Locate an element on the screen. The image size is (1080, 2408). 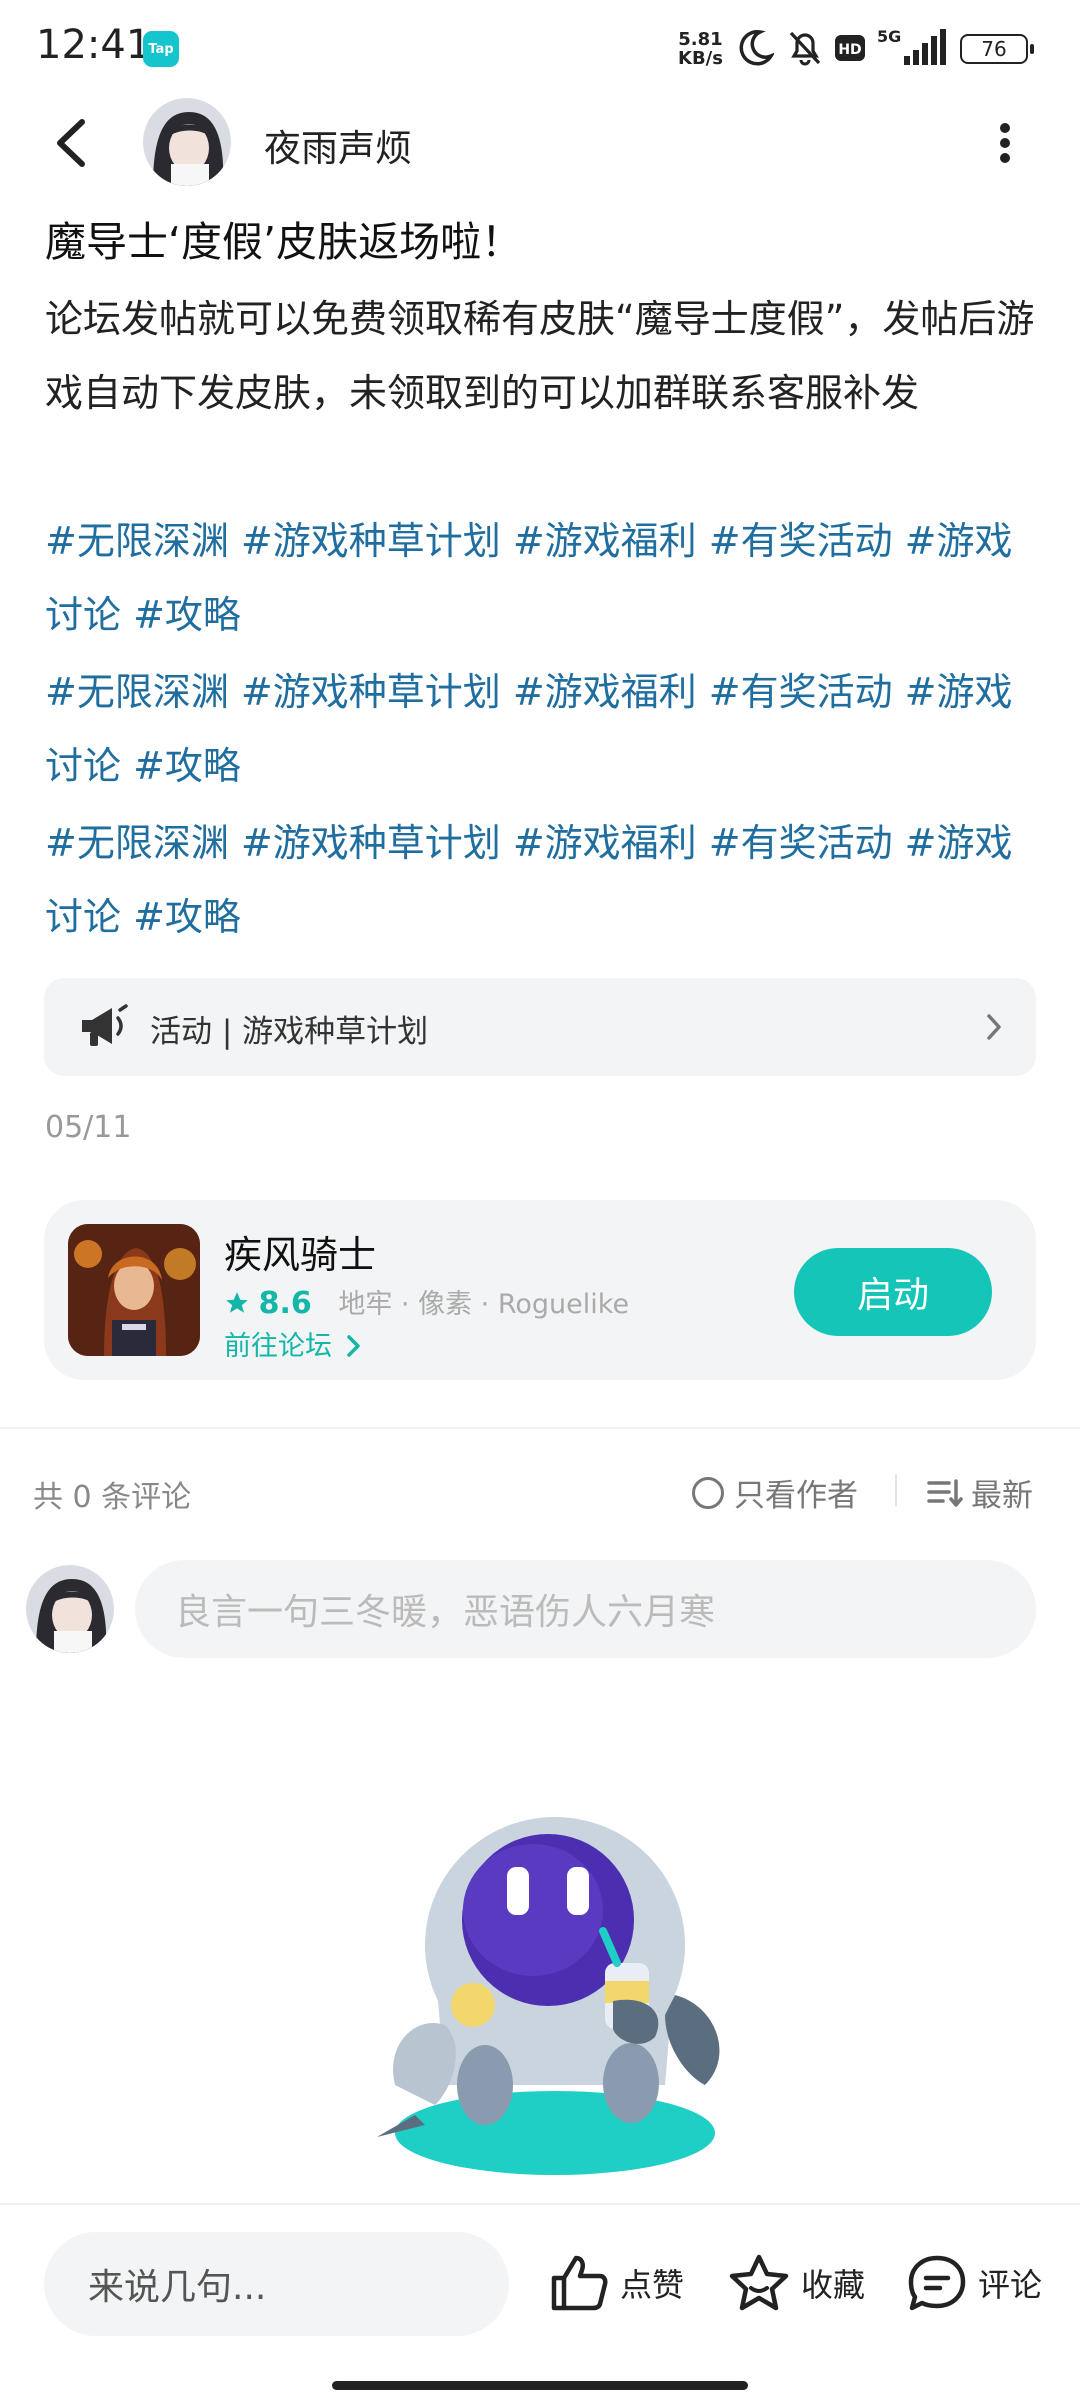
filter-separator is located at coordinates (896, 1490).